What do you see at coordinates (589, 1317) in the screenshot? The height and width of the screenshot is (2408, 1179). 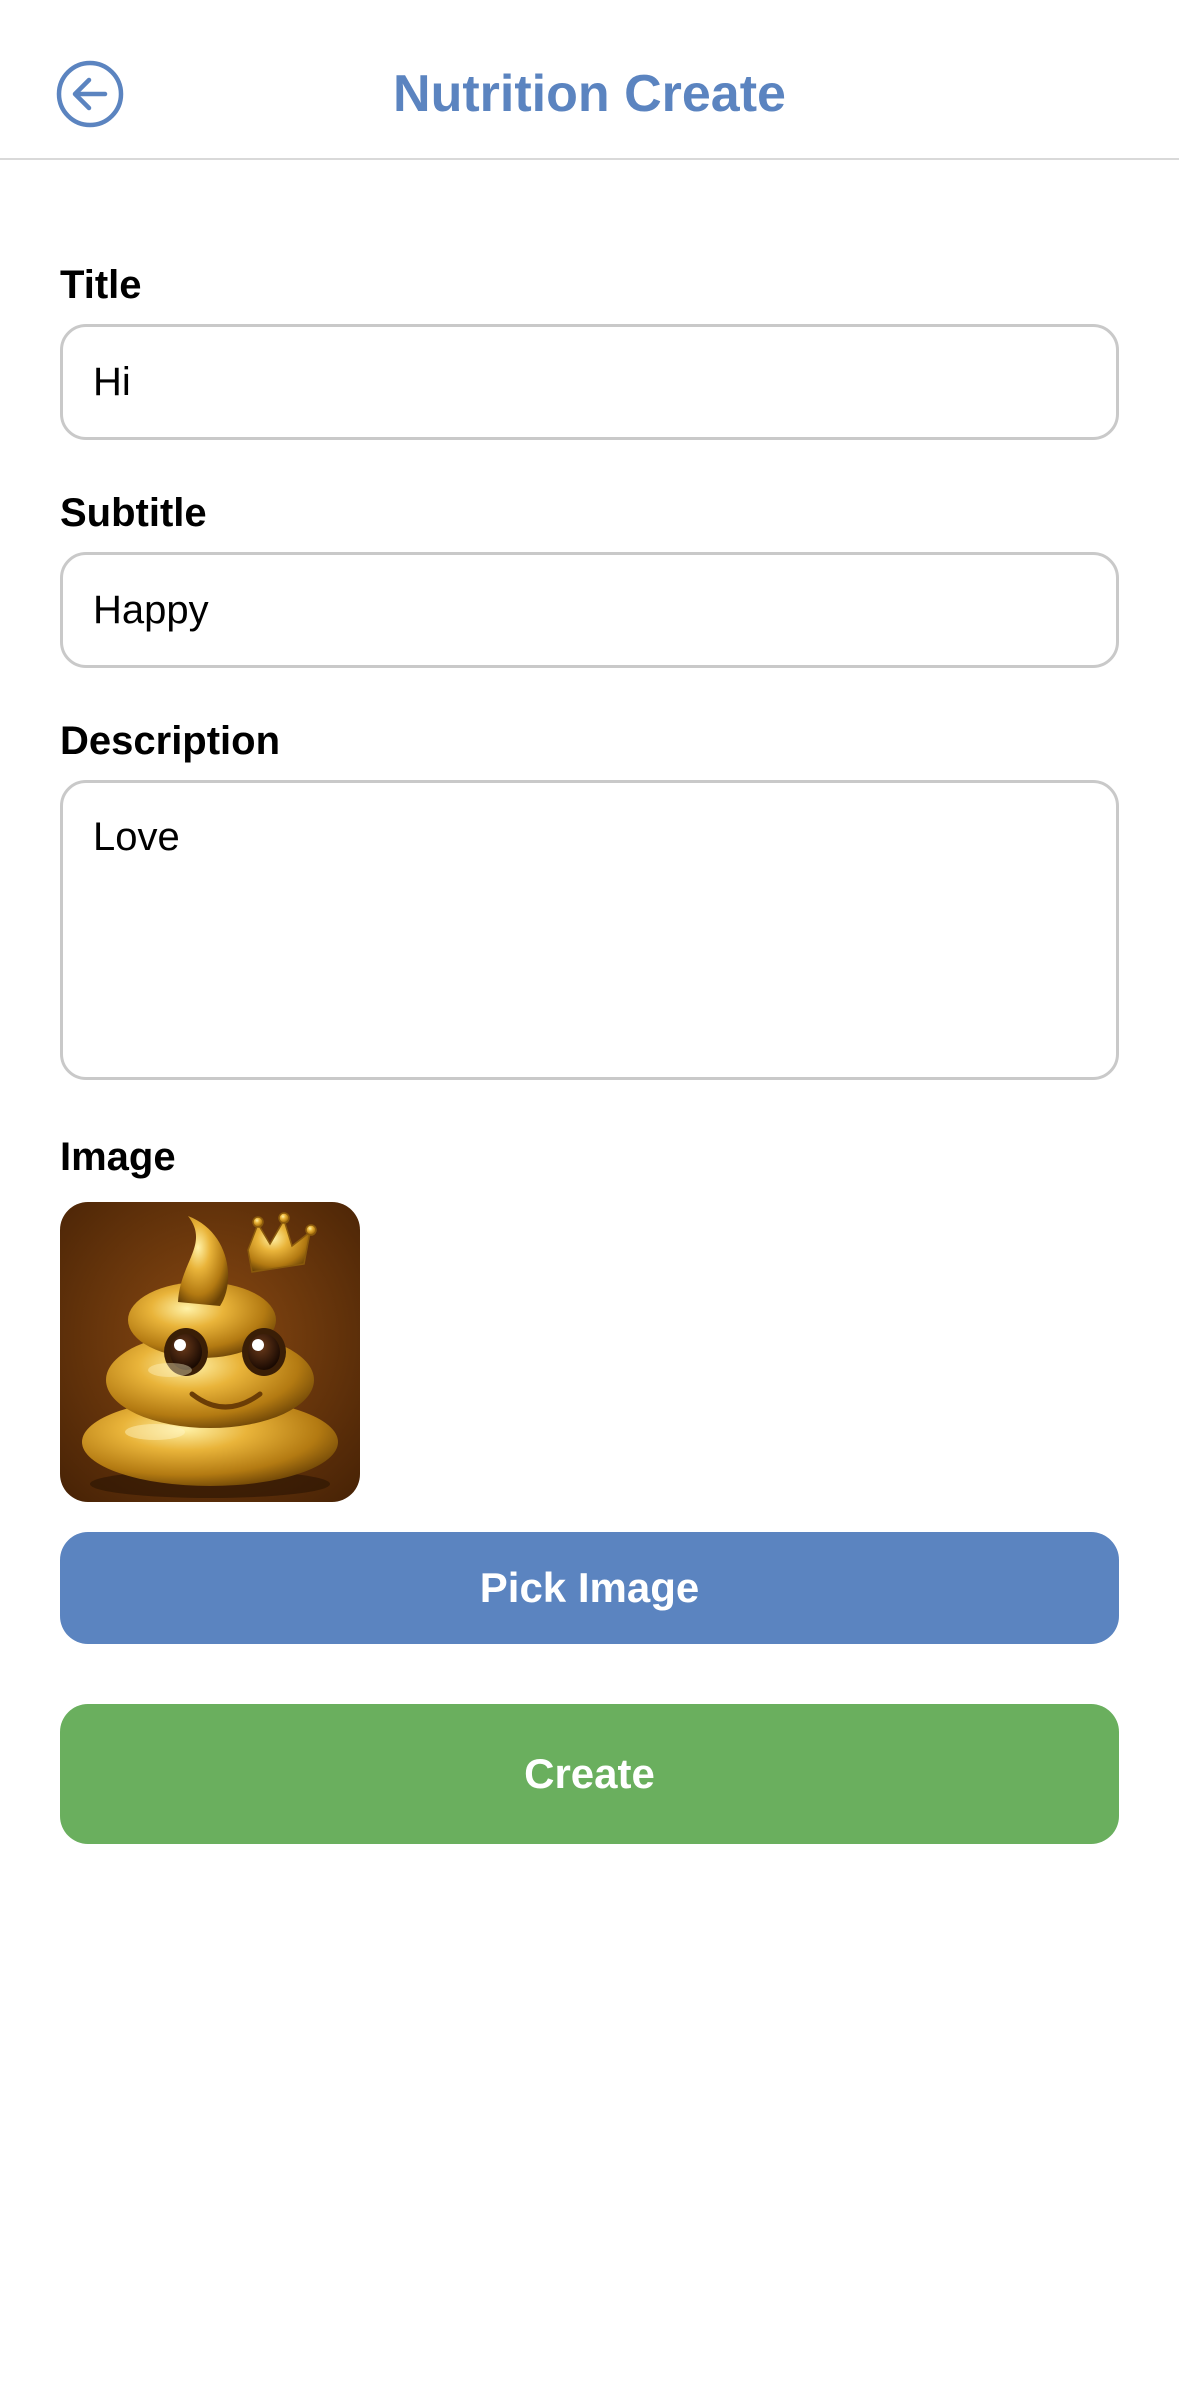 I see `image-group: Image` at bounding box center [589, 1317].